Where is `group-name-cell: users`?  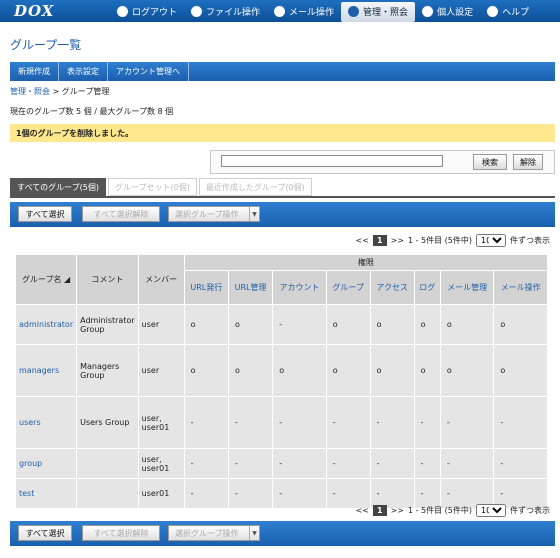
group-name-cell: users is located at coordinates (46, 422).